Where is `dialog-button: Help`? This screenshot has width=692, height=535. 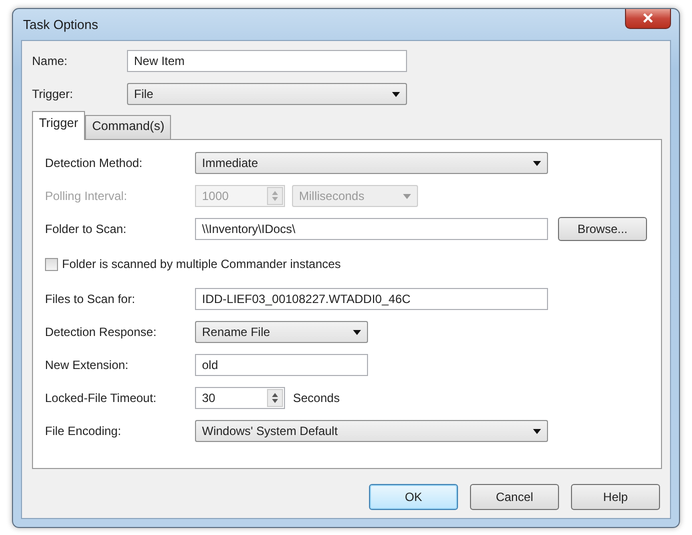
dialog-button: Help is located at coordinates (615, 497).